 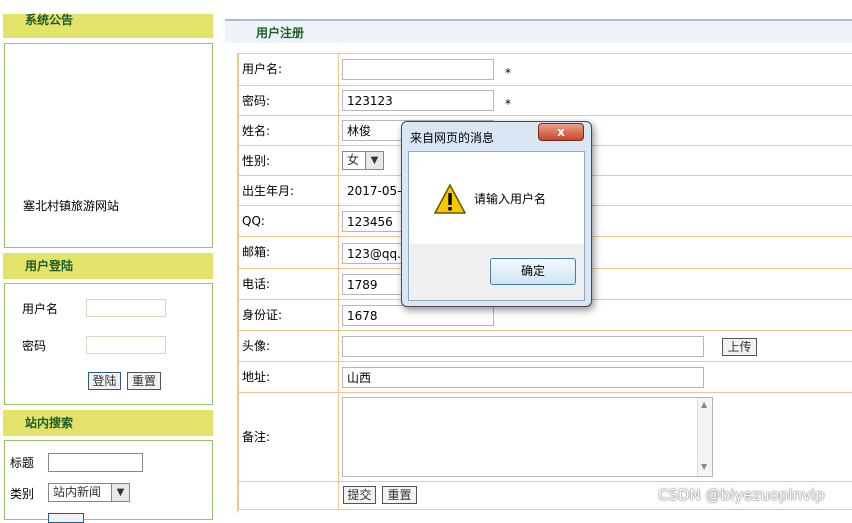 I want to click on gender-select: 女 ▼, so click(x=363, y=160).